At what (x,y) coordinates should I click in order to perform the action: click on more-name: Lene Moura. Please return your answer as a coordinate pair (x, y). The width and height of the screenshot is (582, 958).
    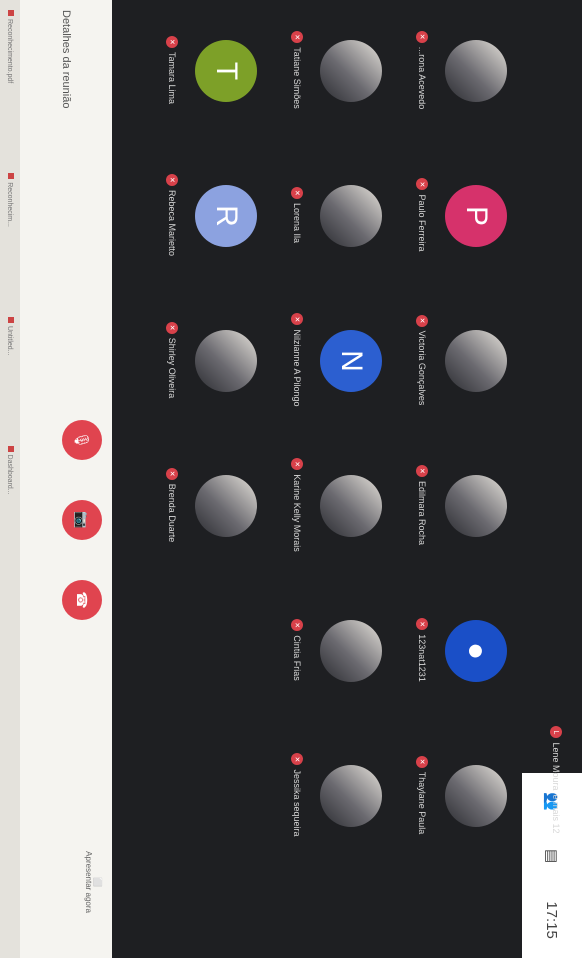
    Looking at the image, I should click on (556, 766).